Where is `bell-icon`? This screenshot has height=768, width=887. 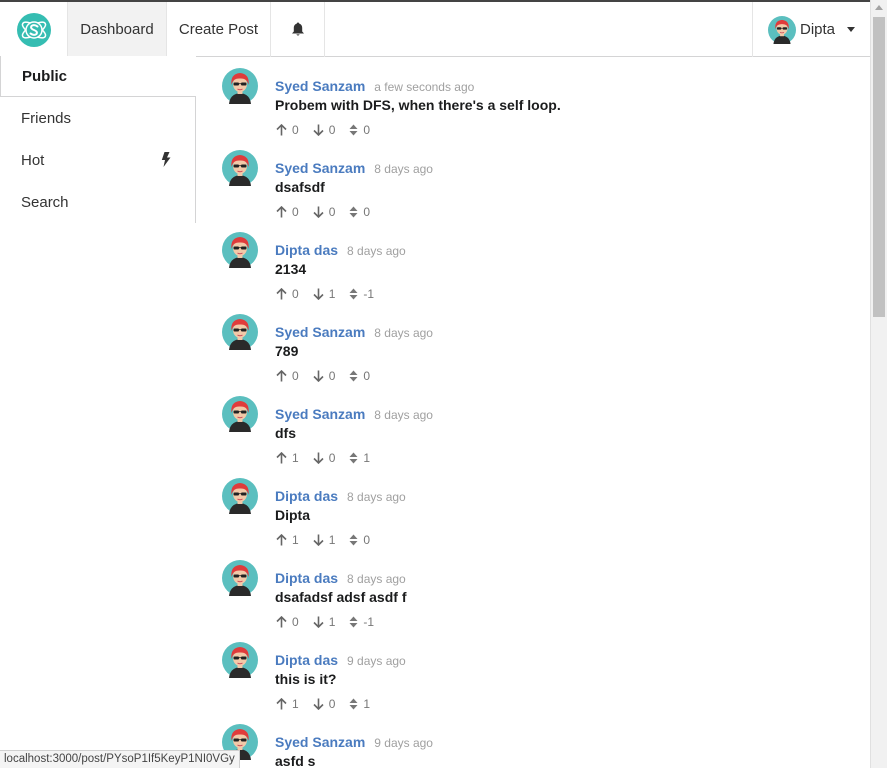
bell-icon is located at coordinates (297, 29).